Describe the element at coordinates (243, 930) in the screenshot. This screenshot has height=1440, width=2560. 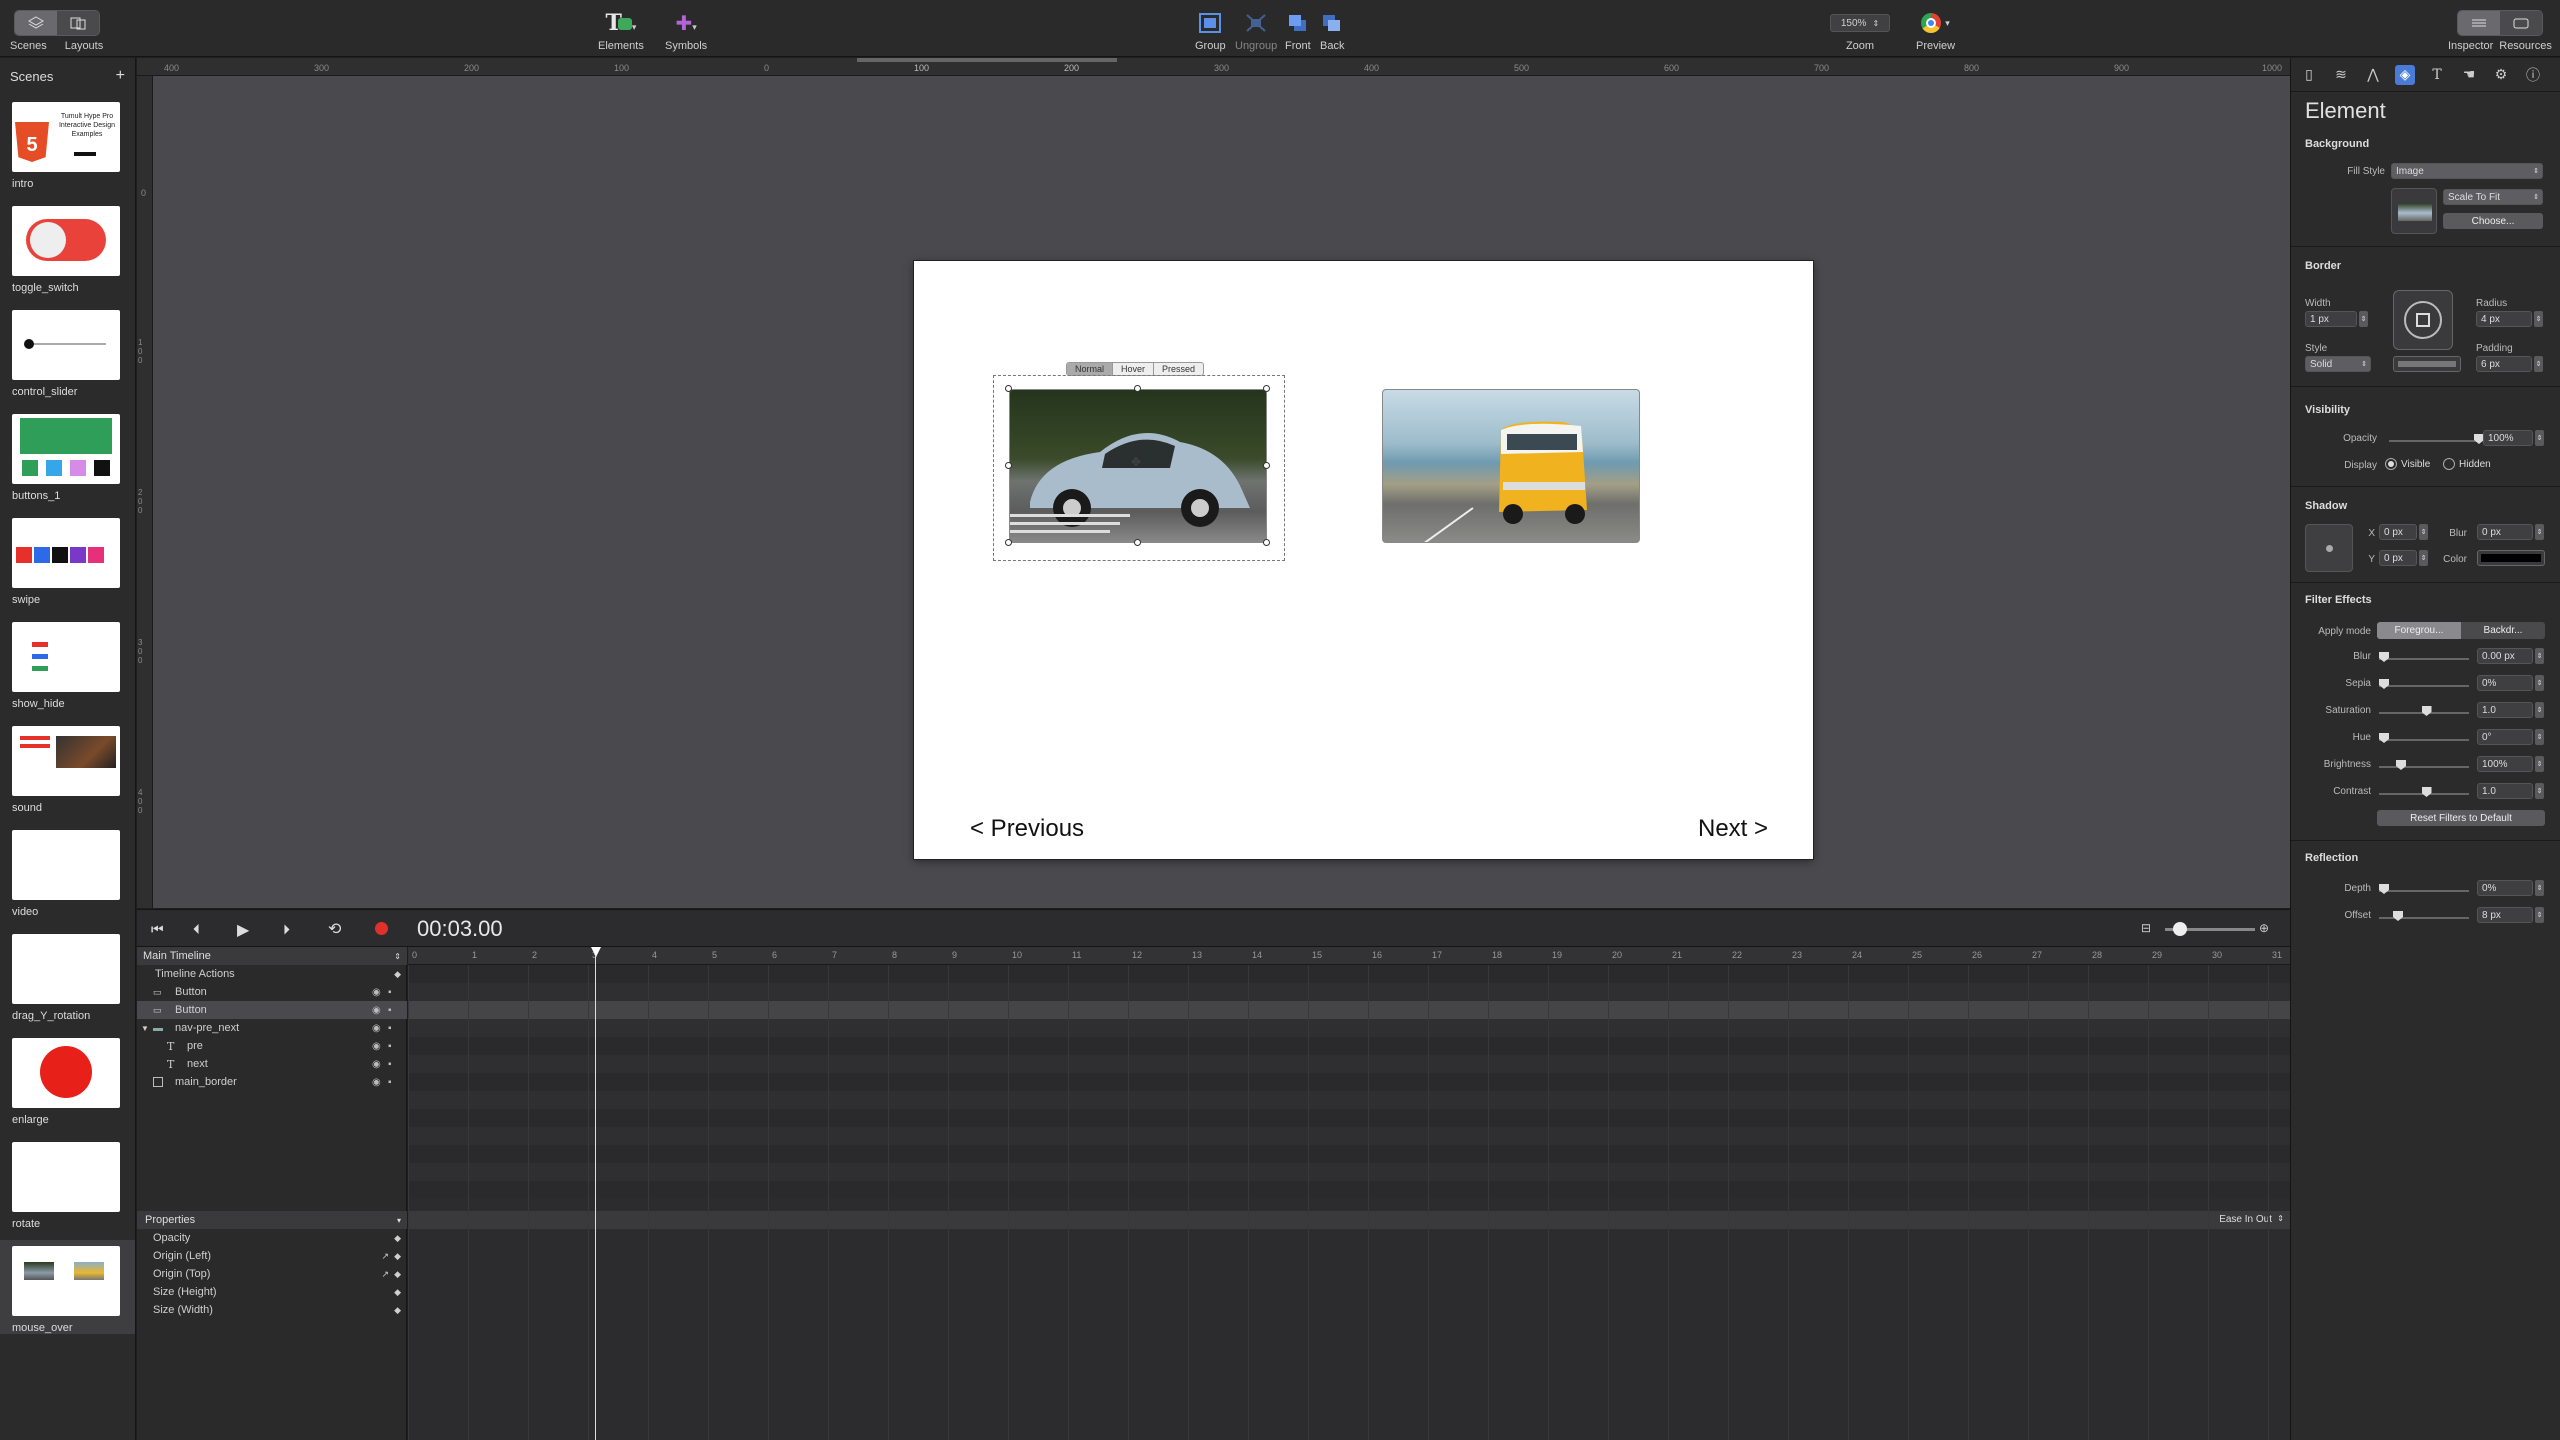
I see `play-icon: ▶` at that location.